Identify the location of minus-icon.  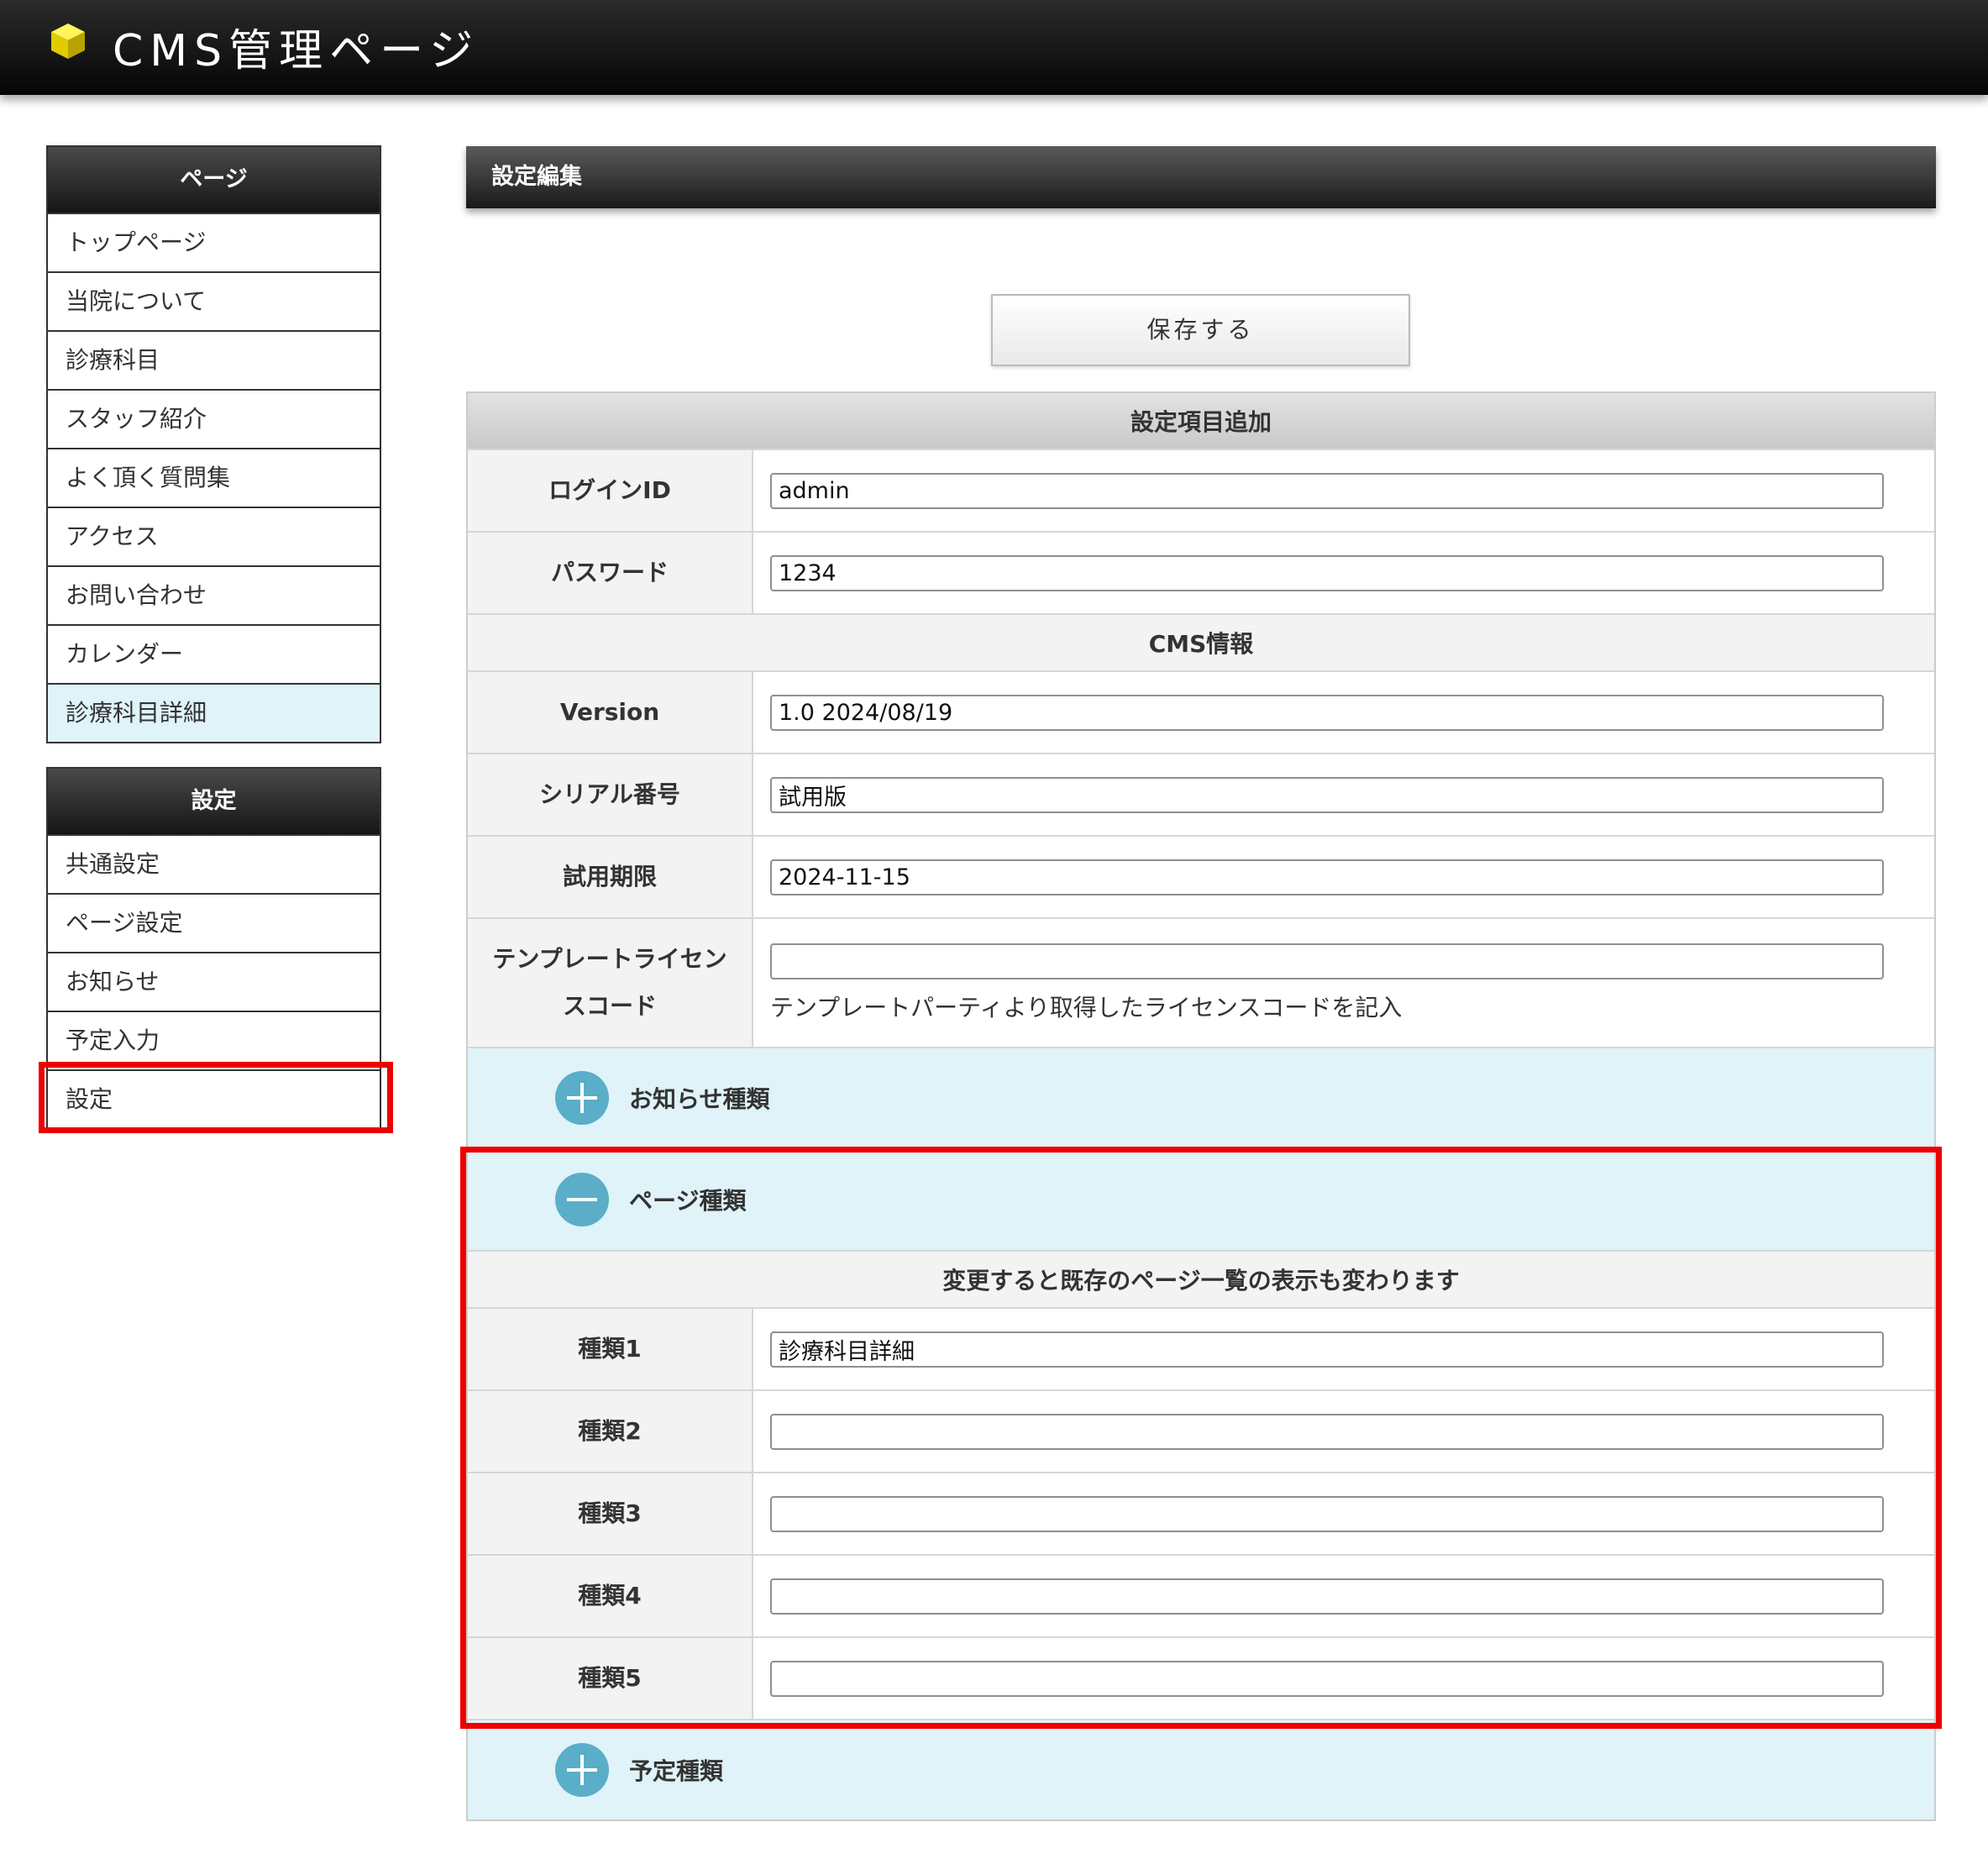
(582, 1199).